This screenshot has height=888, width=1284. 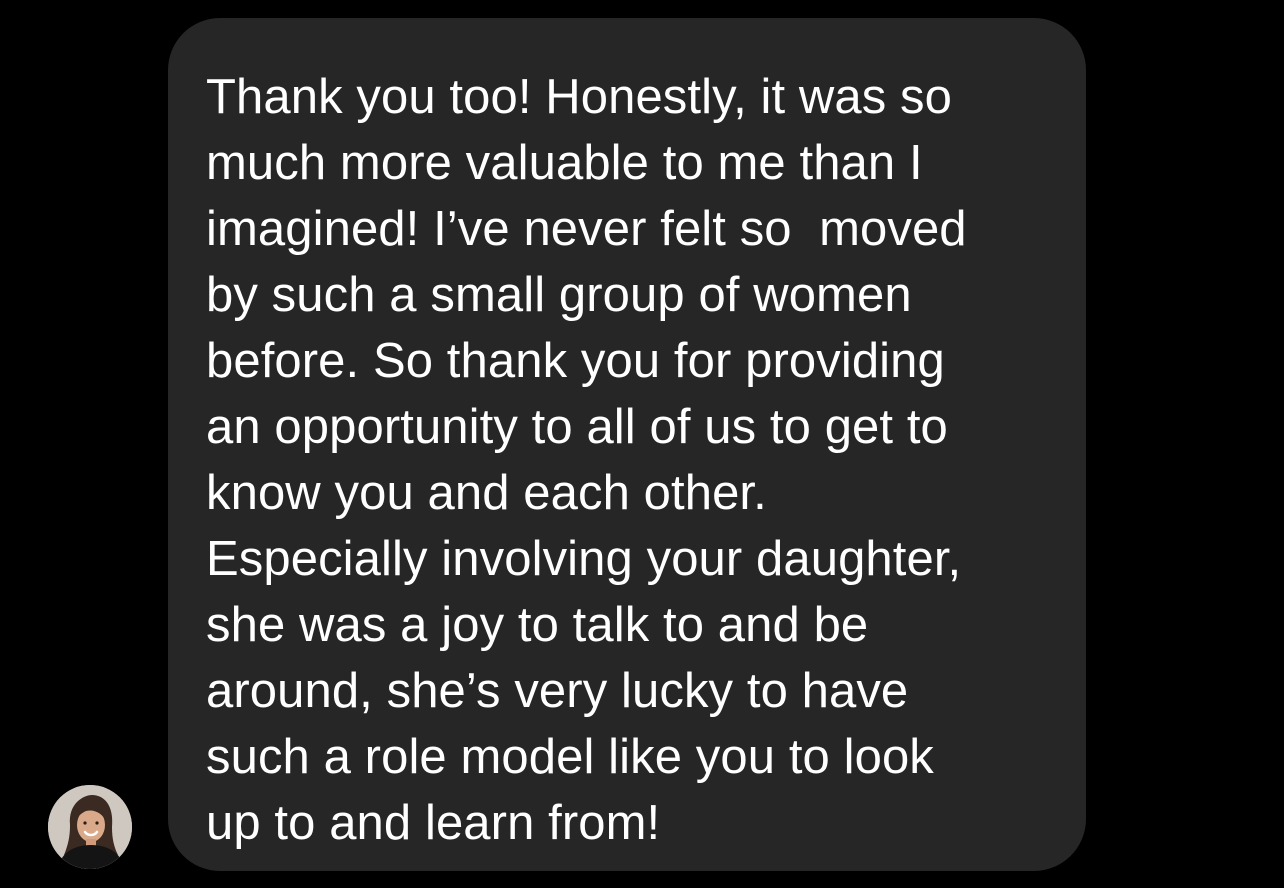 What do you see at coordinates (579, 97) in the screenshot?
I see `message-line: Thank you too! Honestly, it was so` at bounding box center [579, 97].